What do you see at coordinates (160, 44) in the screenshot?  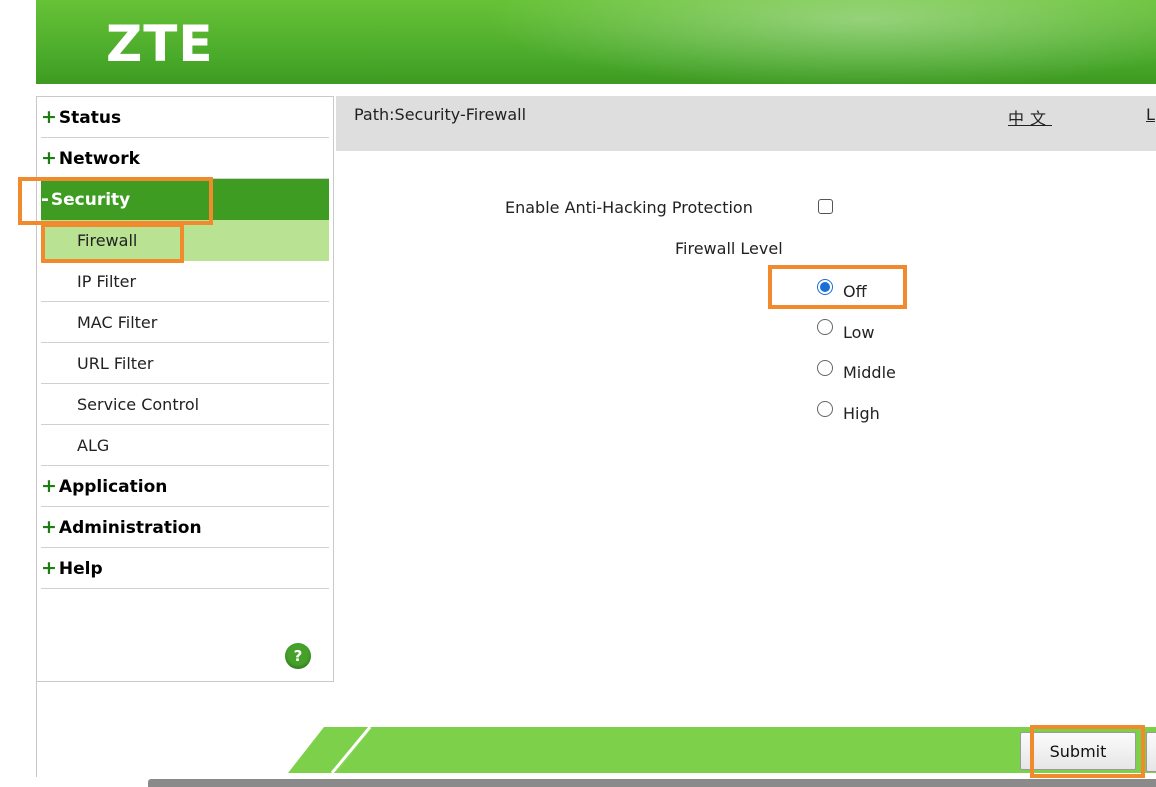 I see `zte-logo: ZTE` at bounding box center [160, 44].